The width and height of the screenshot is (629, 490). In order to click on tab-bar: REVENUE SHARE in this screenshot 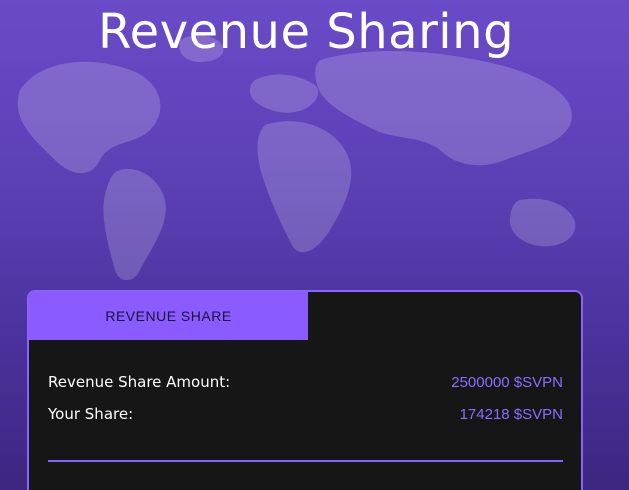, I will do `click(305, 316)`.